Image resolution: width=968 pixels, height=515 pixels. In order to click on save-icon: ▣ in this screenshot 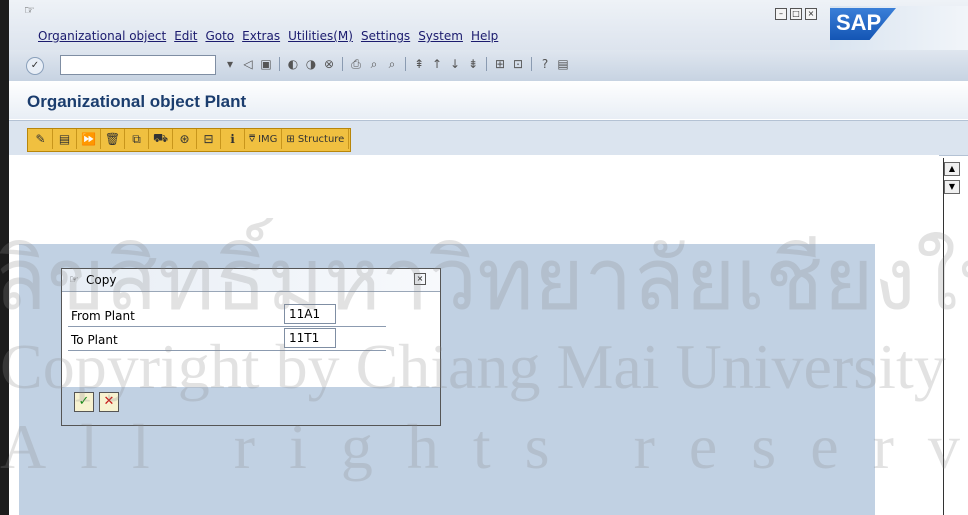, I will do `click(266, 64)`.